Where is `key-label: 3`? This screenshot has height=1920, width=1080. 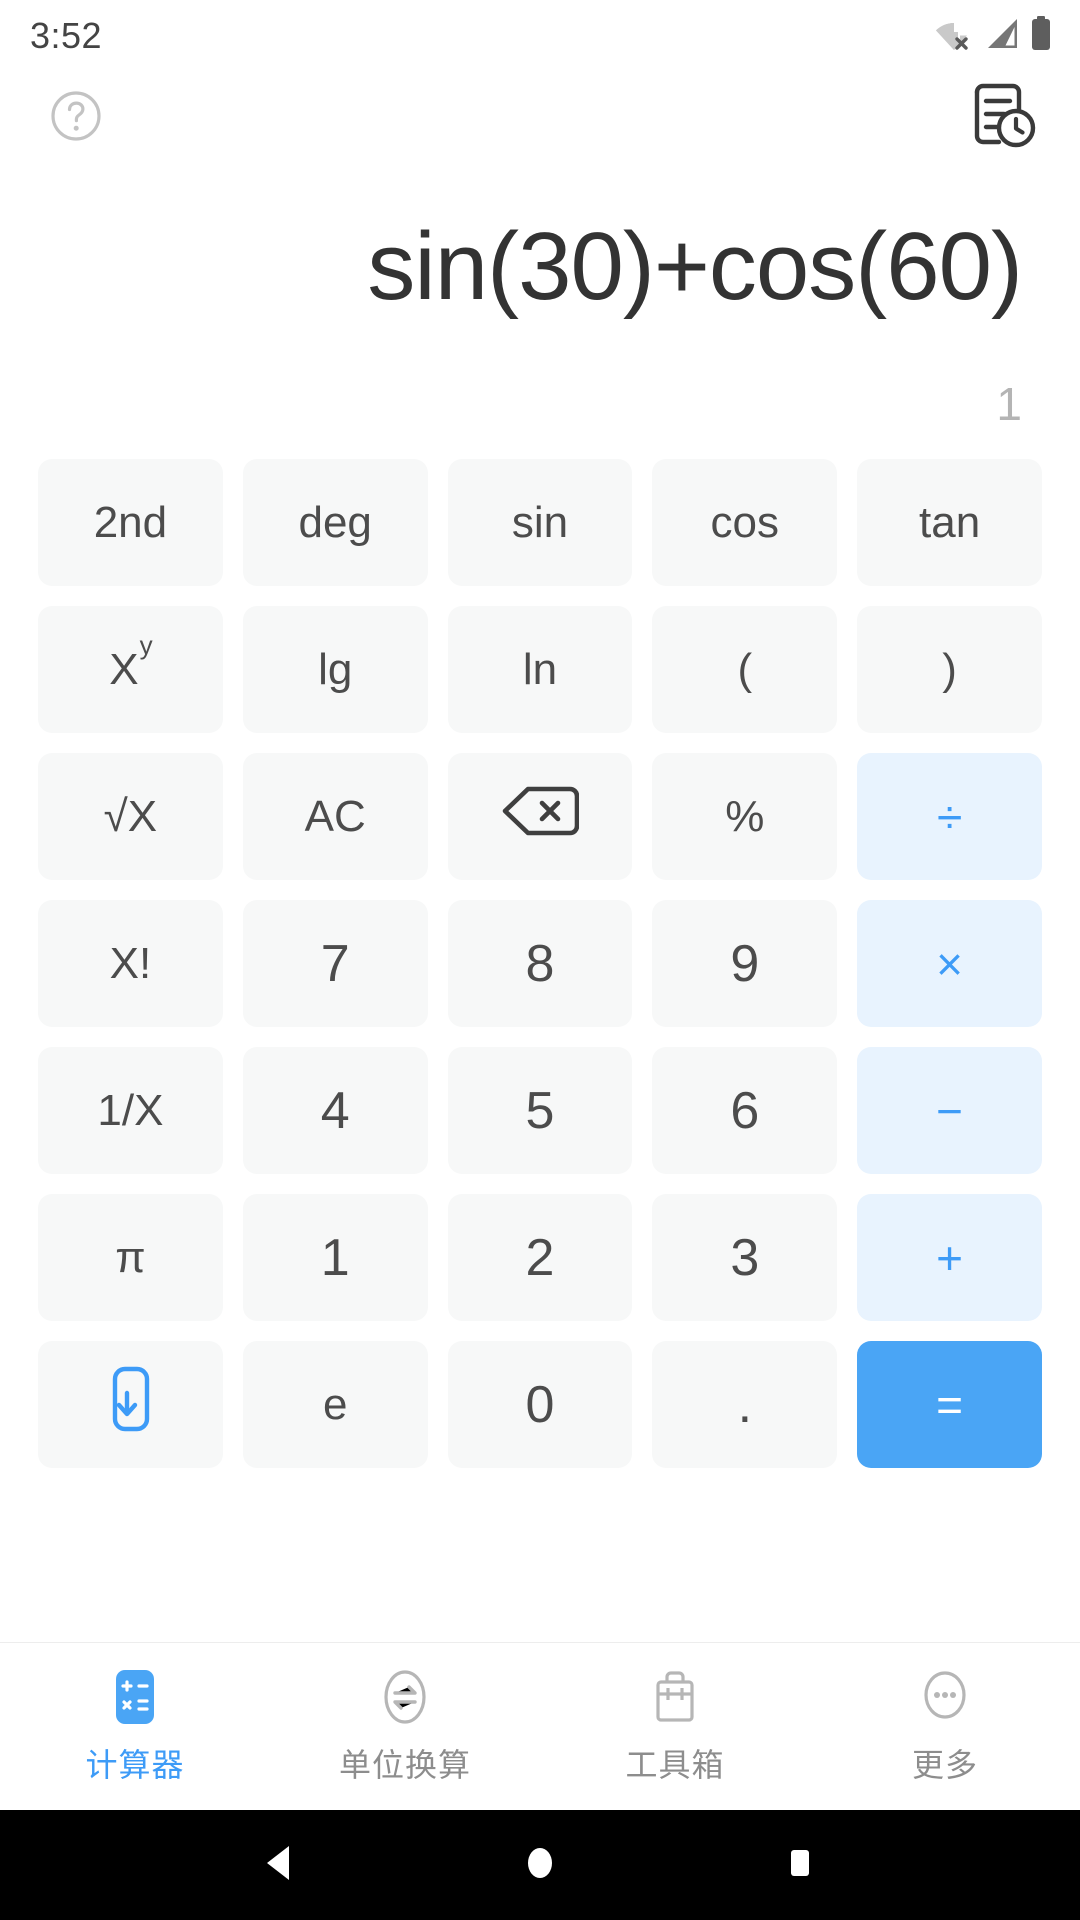 key-label: 3 is located at coordinates (745, 1257).